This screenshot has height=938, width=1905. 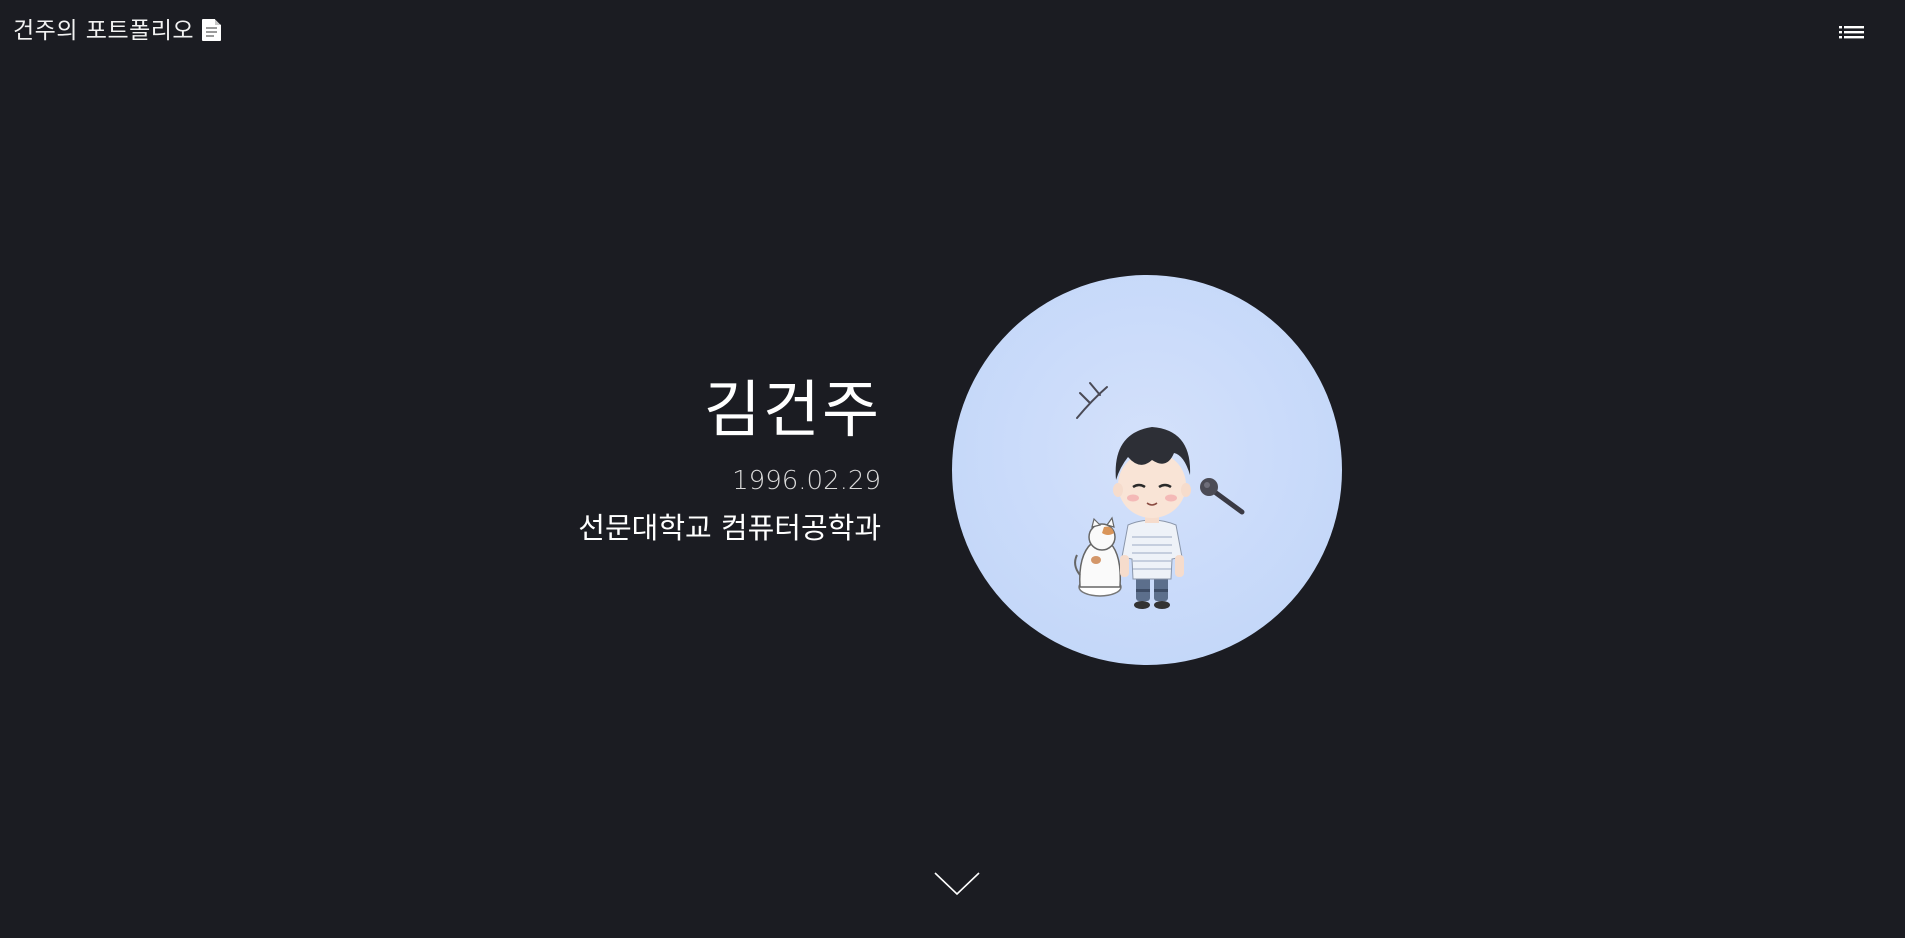 I want to click on avatar-illustration, so click(x=1159, y=495).